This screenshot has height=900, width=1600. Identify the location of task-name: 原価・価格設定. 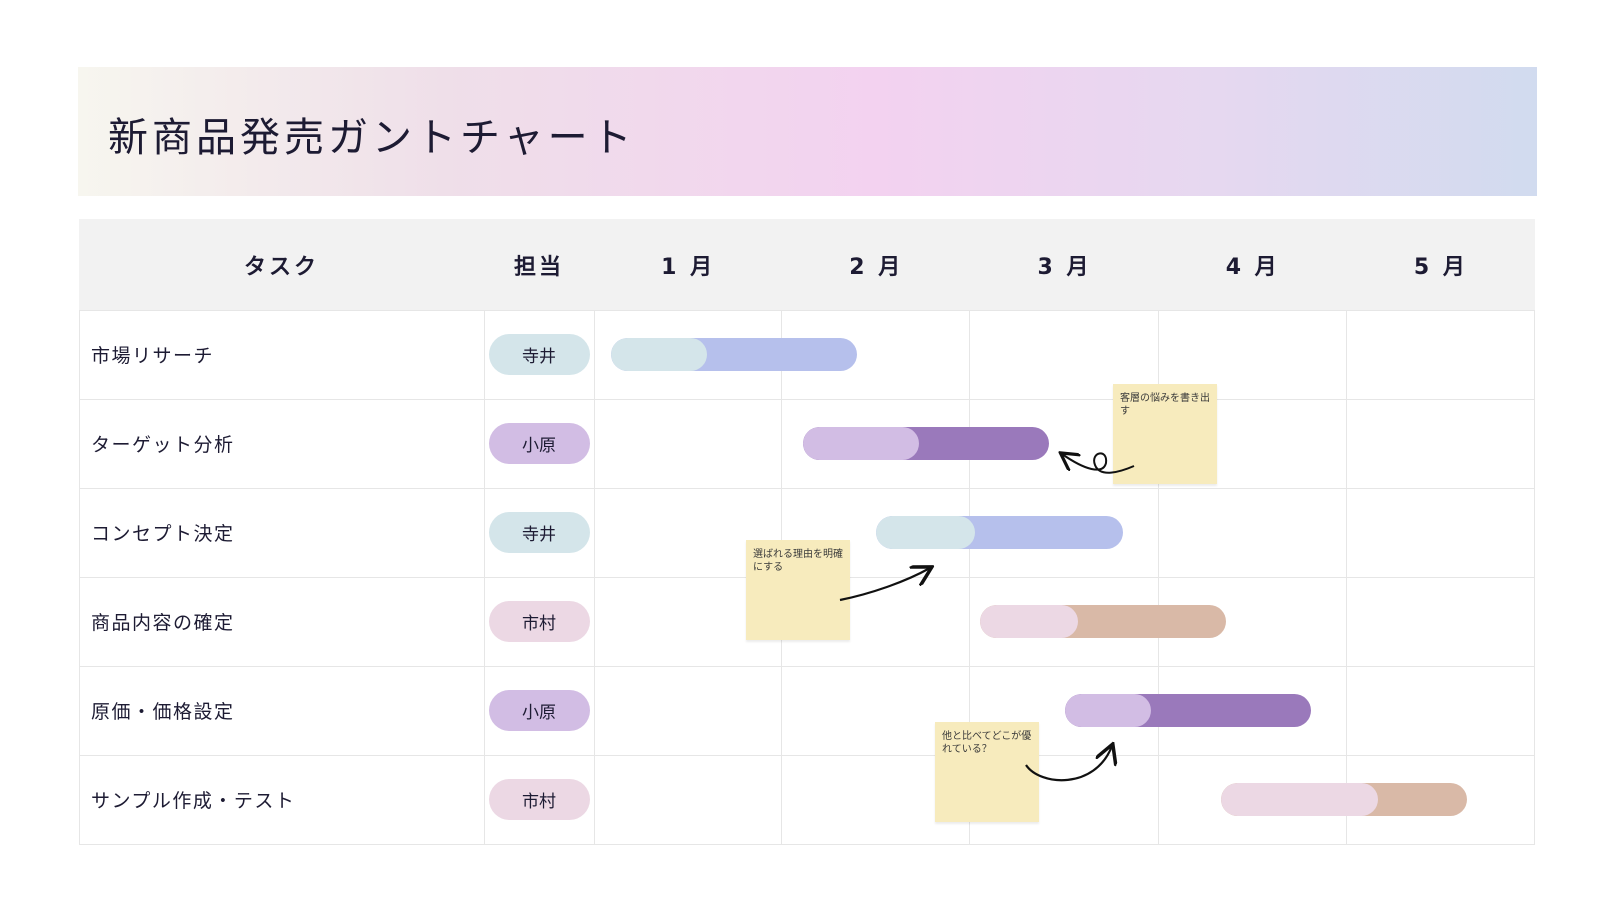
(163, 712).